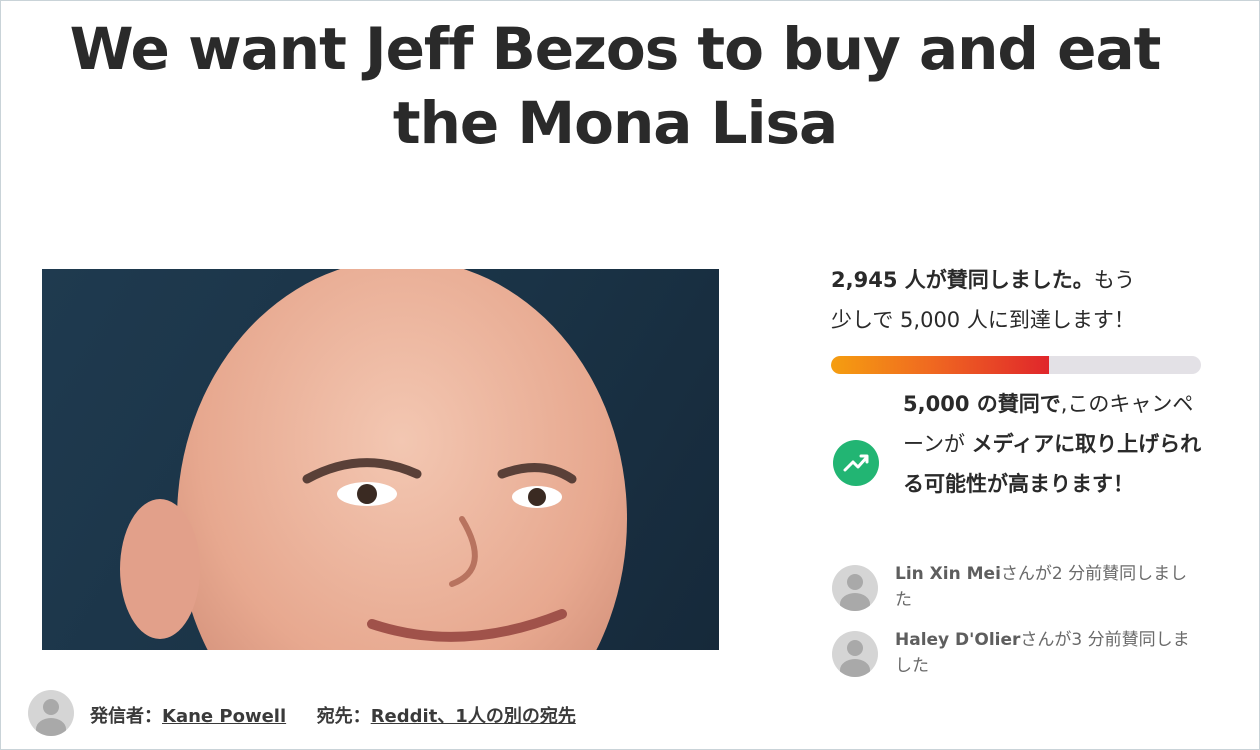 This screenshot has width=1260, height=750. What do you see at coordinates (343, 716) in the screenshot?
I see `recipient-label: 宛先：` at bounding box center [343, 716].